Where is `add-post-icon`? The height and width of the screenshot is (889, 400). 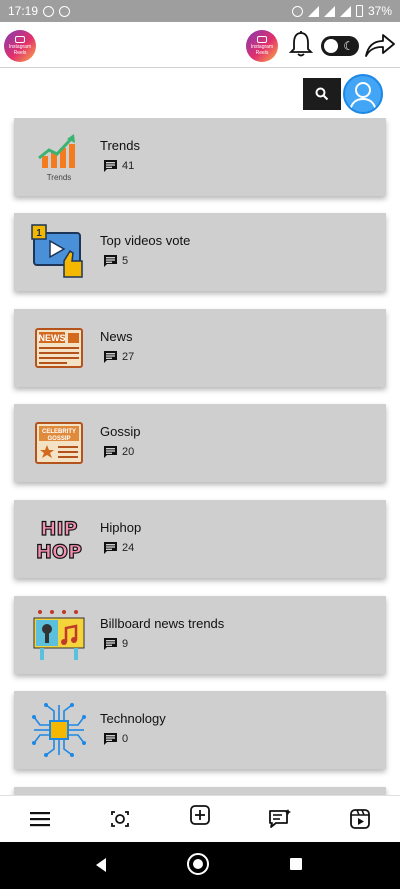
add-post-icon is located at coordinates (200, 815).